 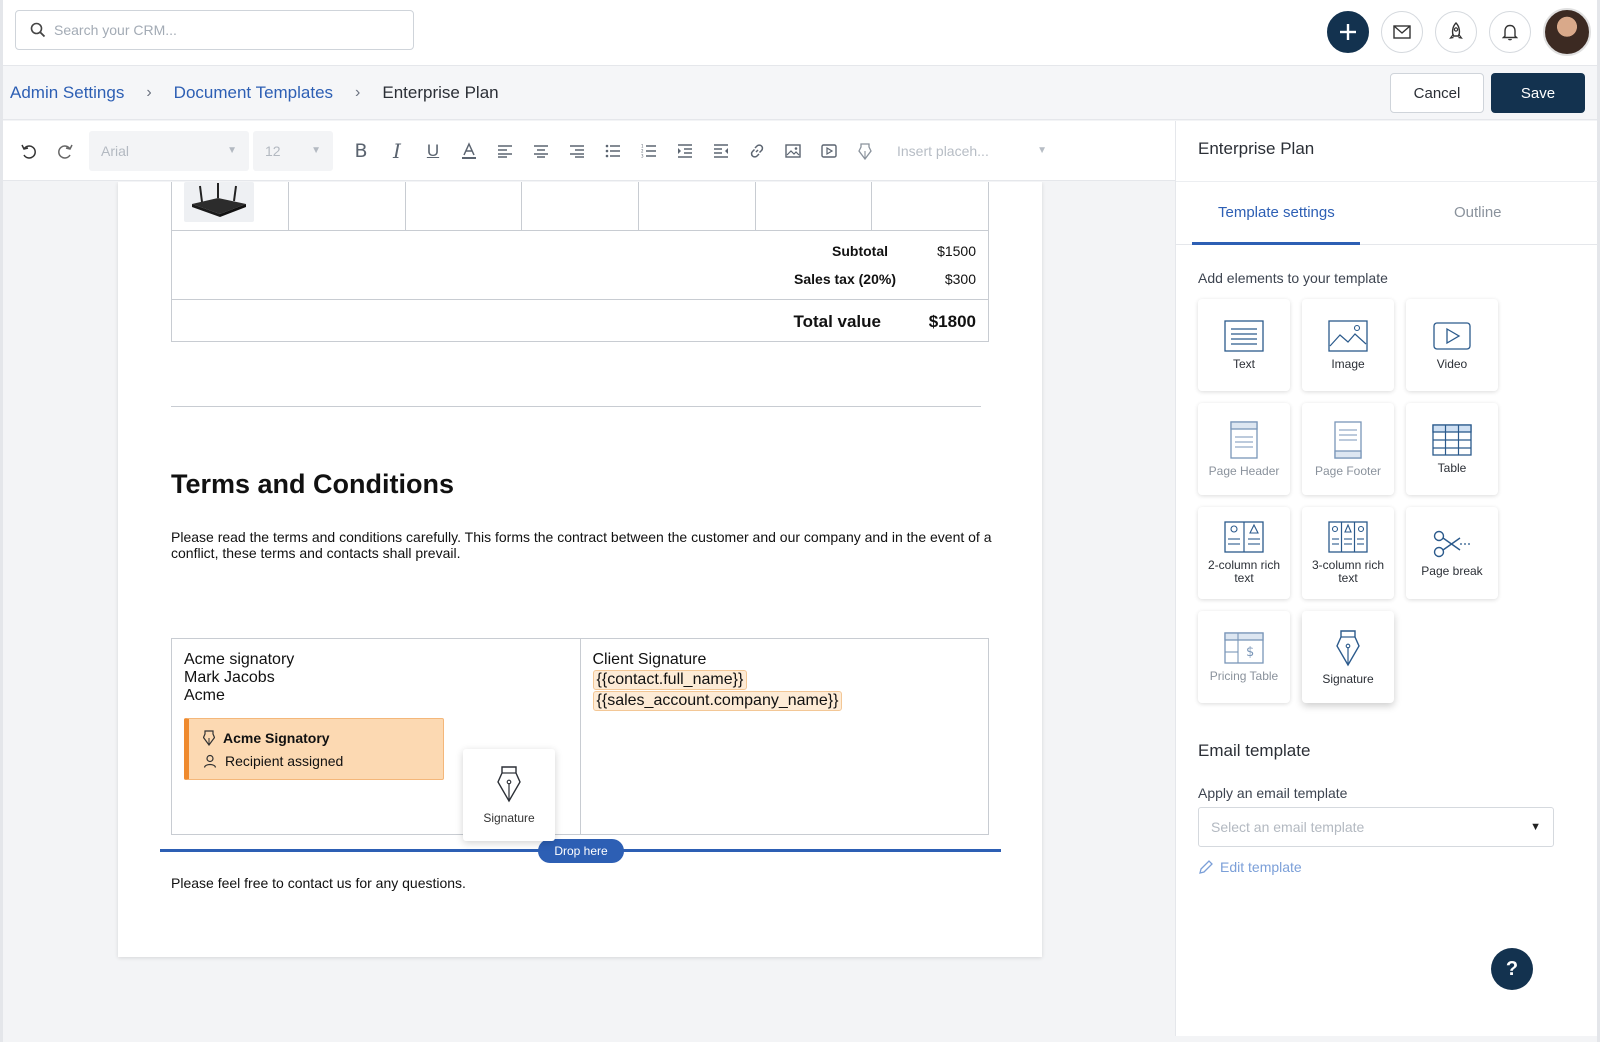 I want to click on page-footer-icon, so click(x=1348, y=439).